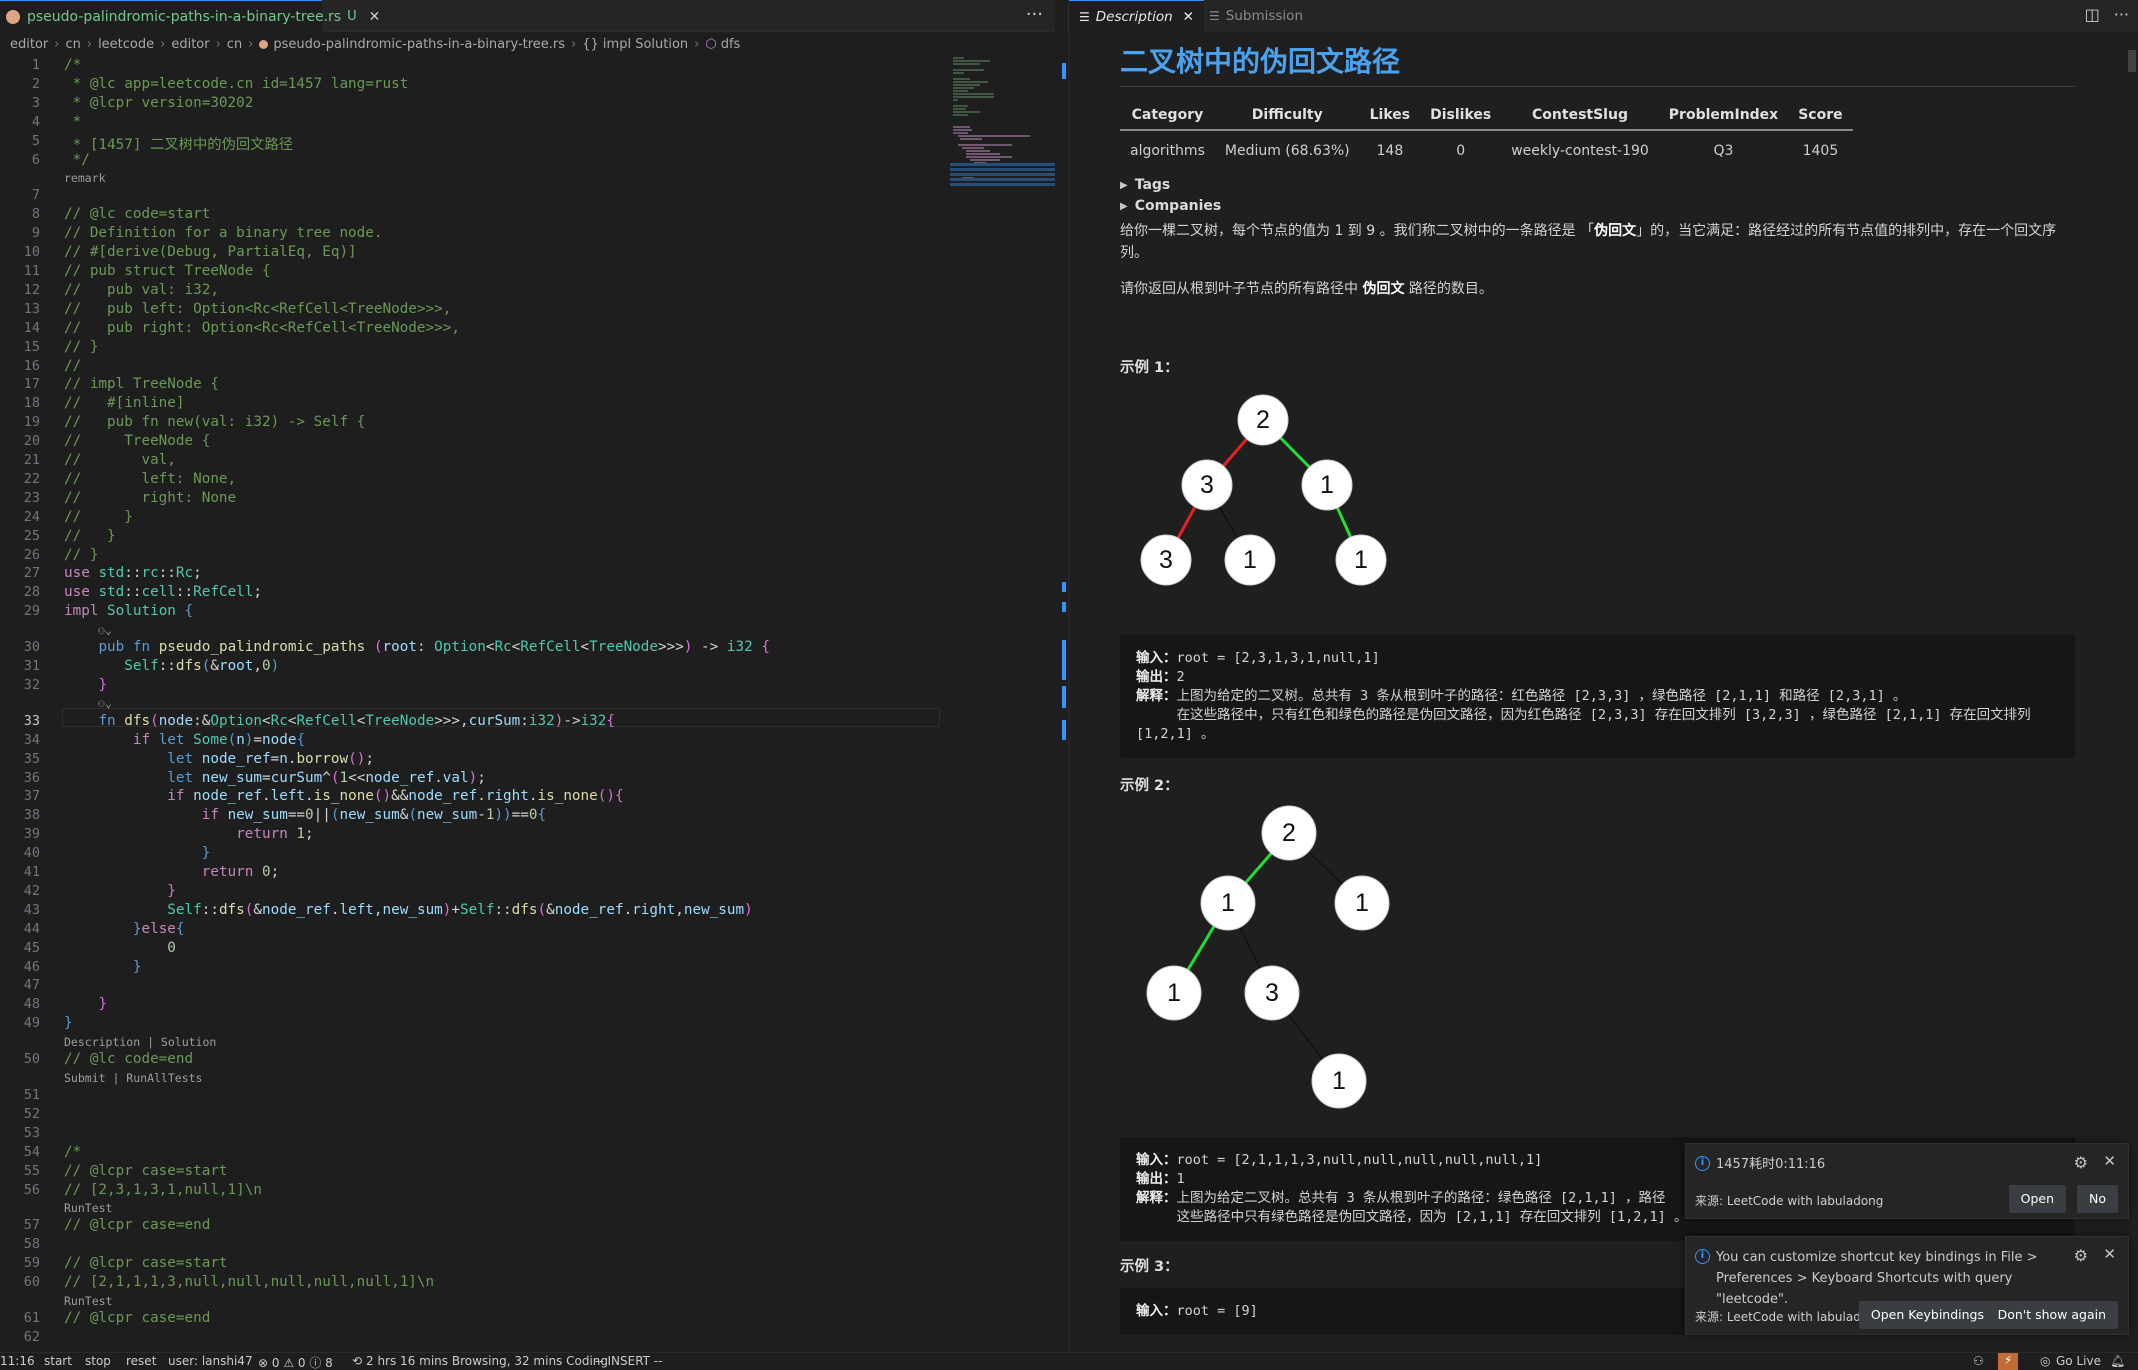  Describe the element at coordinates (72, 366) in the screenshot. I see `code-line: //` at that location.